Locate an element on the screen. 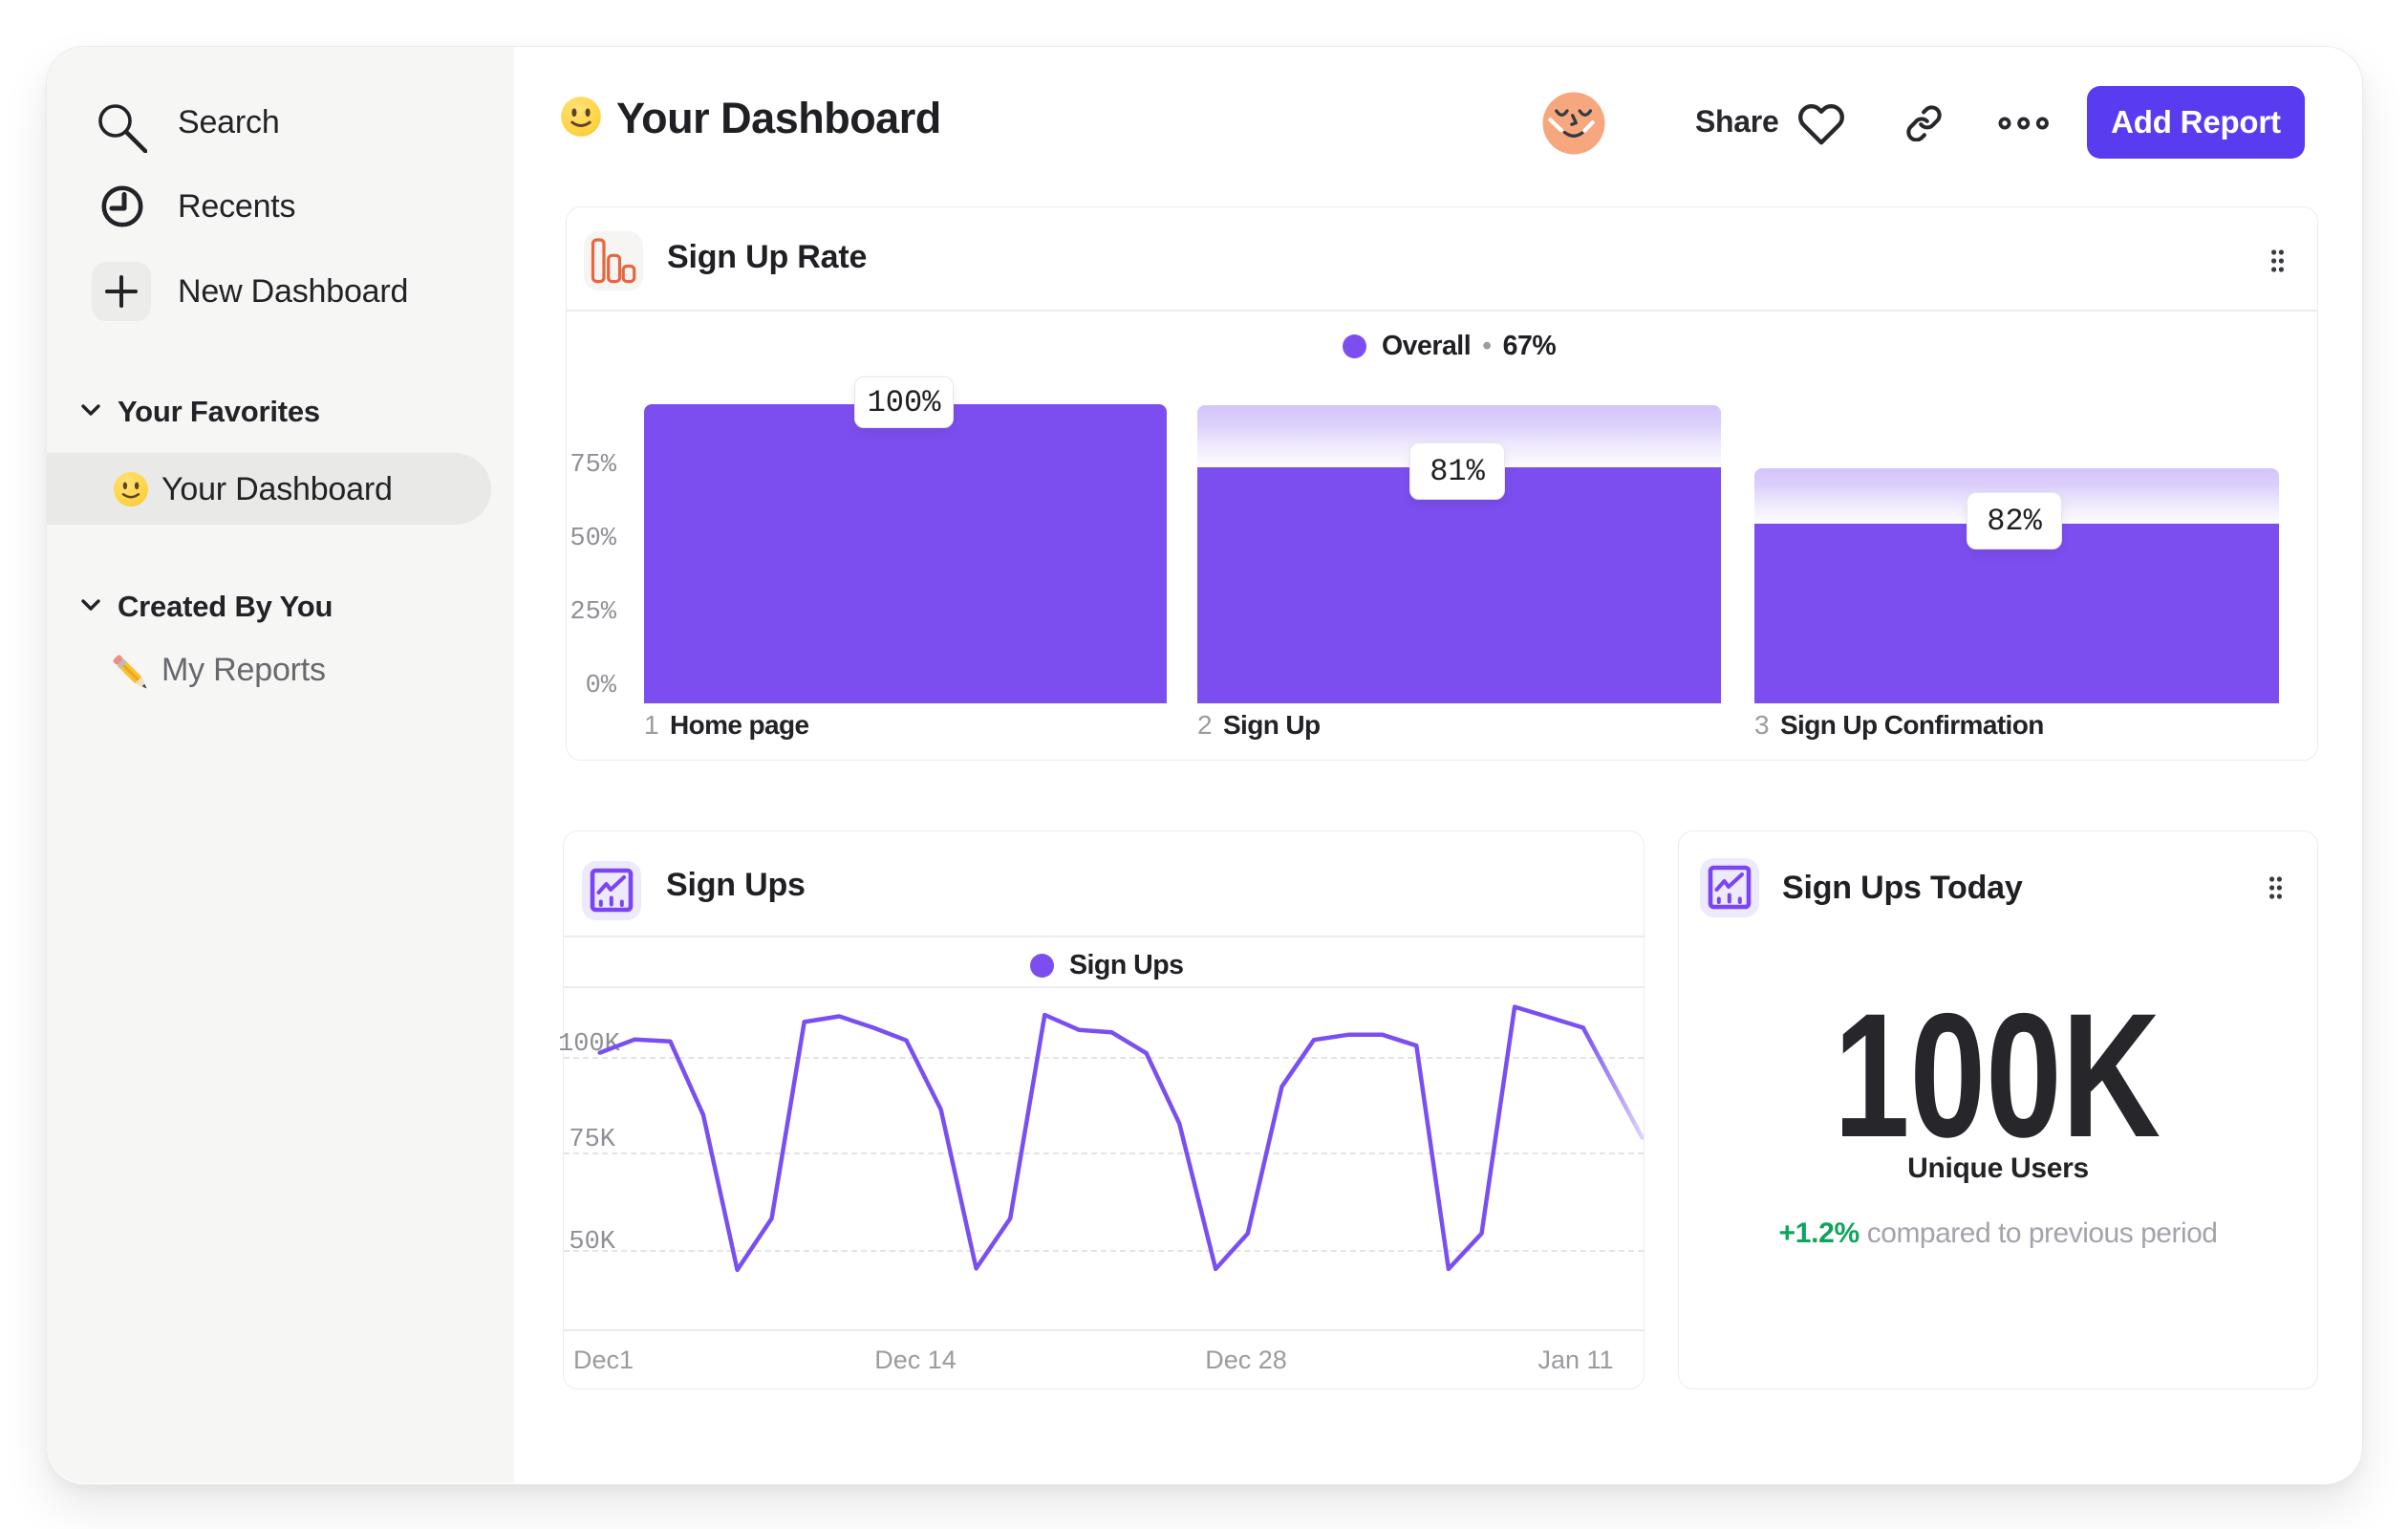  svg-text: 100K is located at coordinates (1998, 1076).